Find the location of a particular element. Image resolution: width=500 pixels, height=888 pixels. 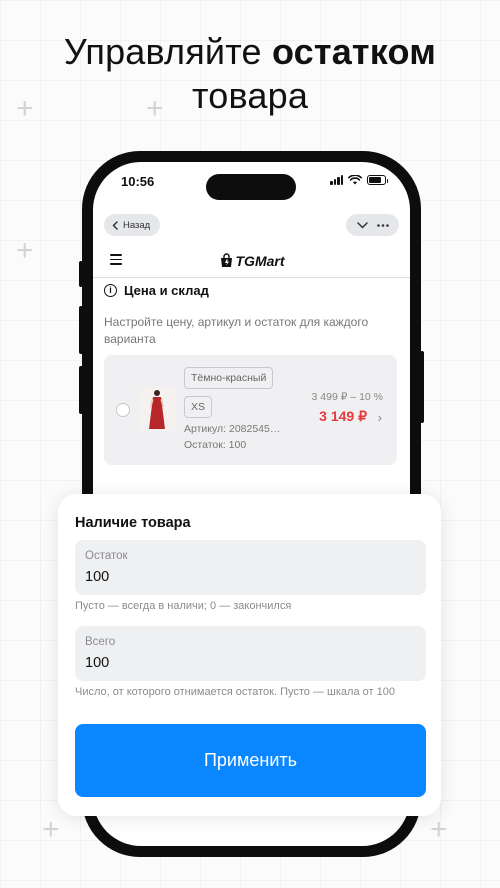

promo-headline: Управляйте остатком товара is located at coordinates (250, 74).